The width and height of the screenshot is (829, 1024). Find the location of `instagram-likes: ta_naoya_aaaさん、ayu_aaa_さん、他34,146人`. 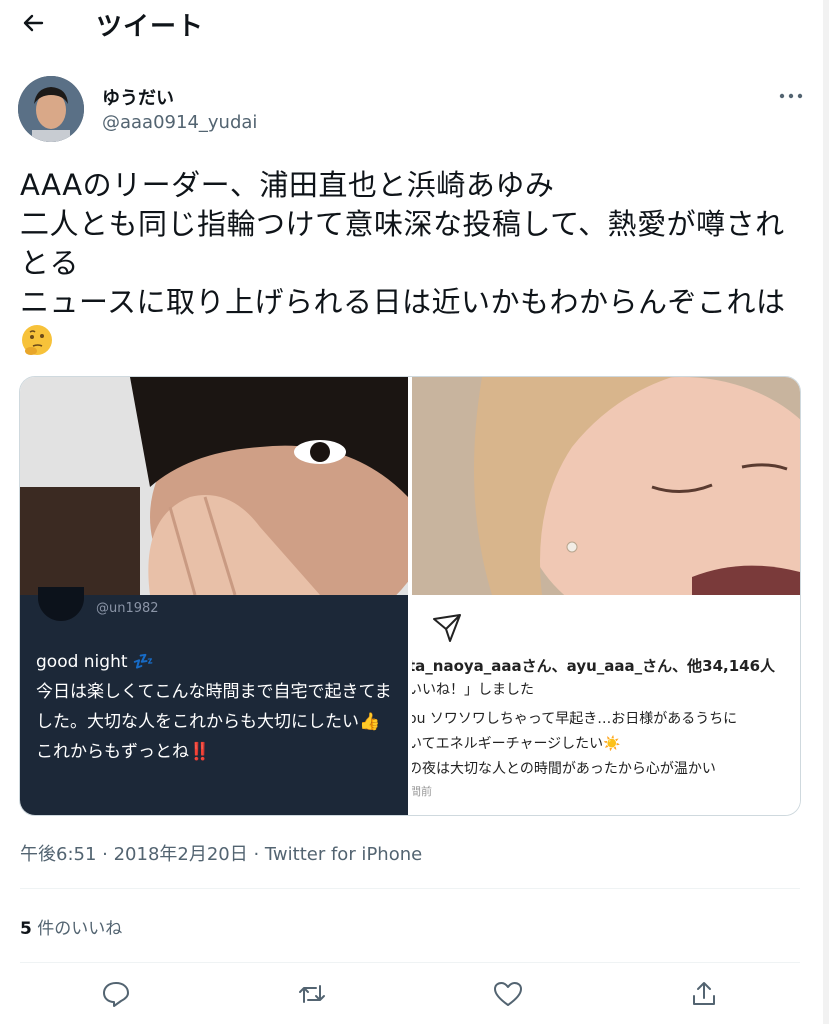

instagram-likes: ta_naoya_aaaさん、ayu_aaa_さん、他34,146人 is located at coordinates (594, 666).